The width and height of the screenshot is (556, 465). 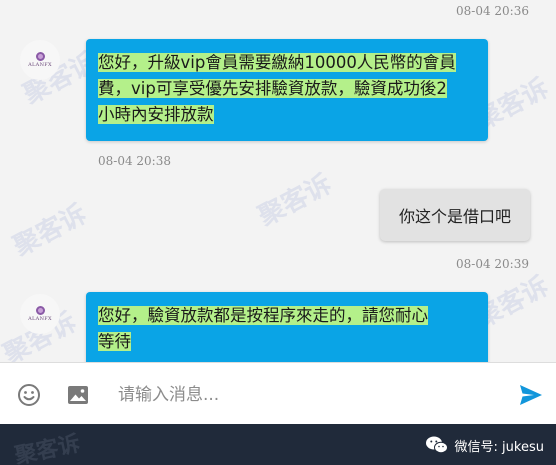 What do you see at coordinates (492, 11) in the screenshot?
I see `message-timestamp: 08-04 20:36` at bounding box center [492, 11].